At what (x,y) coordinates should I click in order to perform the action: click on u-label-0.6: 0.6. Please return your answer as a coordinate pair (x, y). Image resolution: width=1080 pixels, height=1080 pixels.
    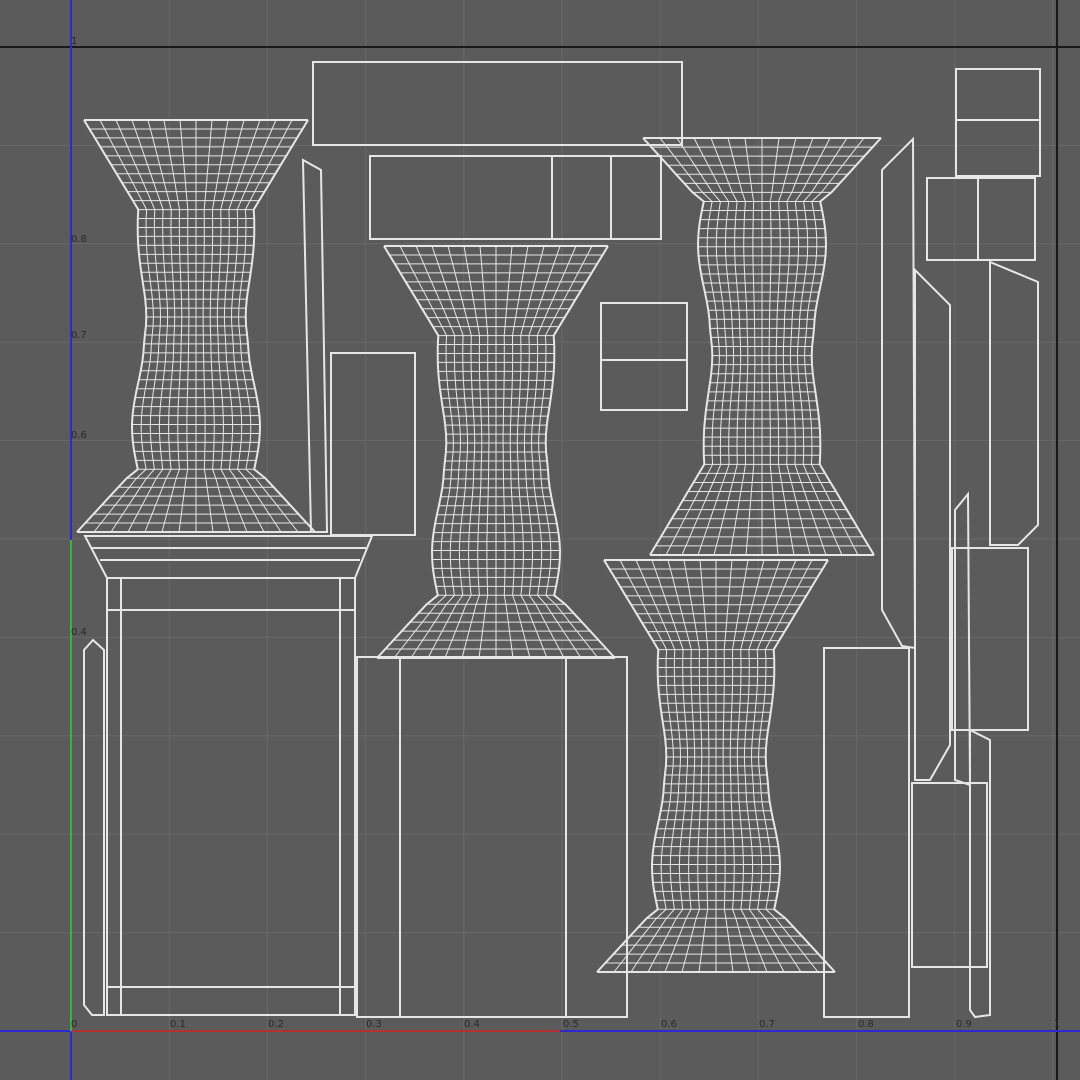
    Looking at the image, I should click on (669, 1024).